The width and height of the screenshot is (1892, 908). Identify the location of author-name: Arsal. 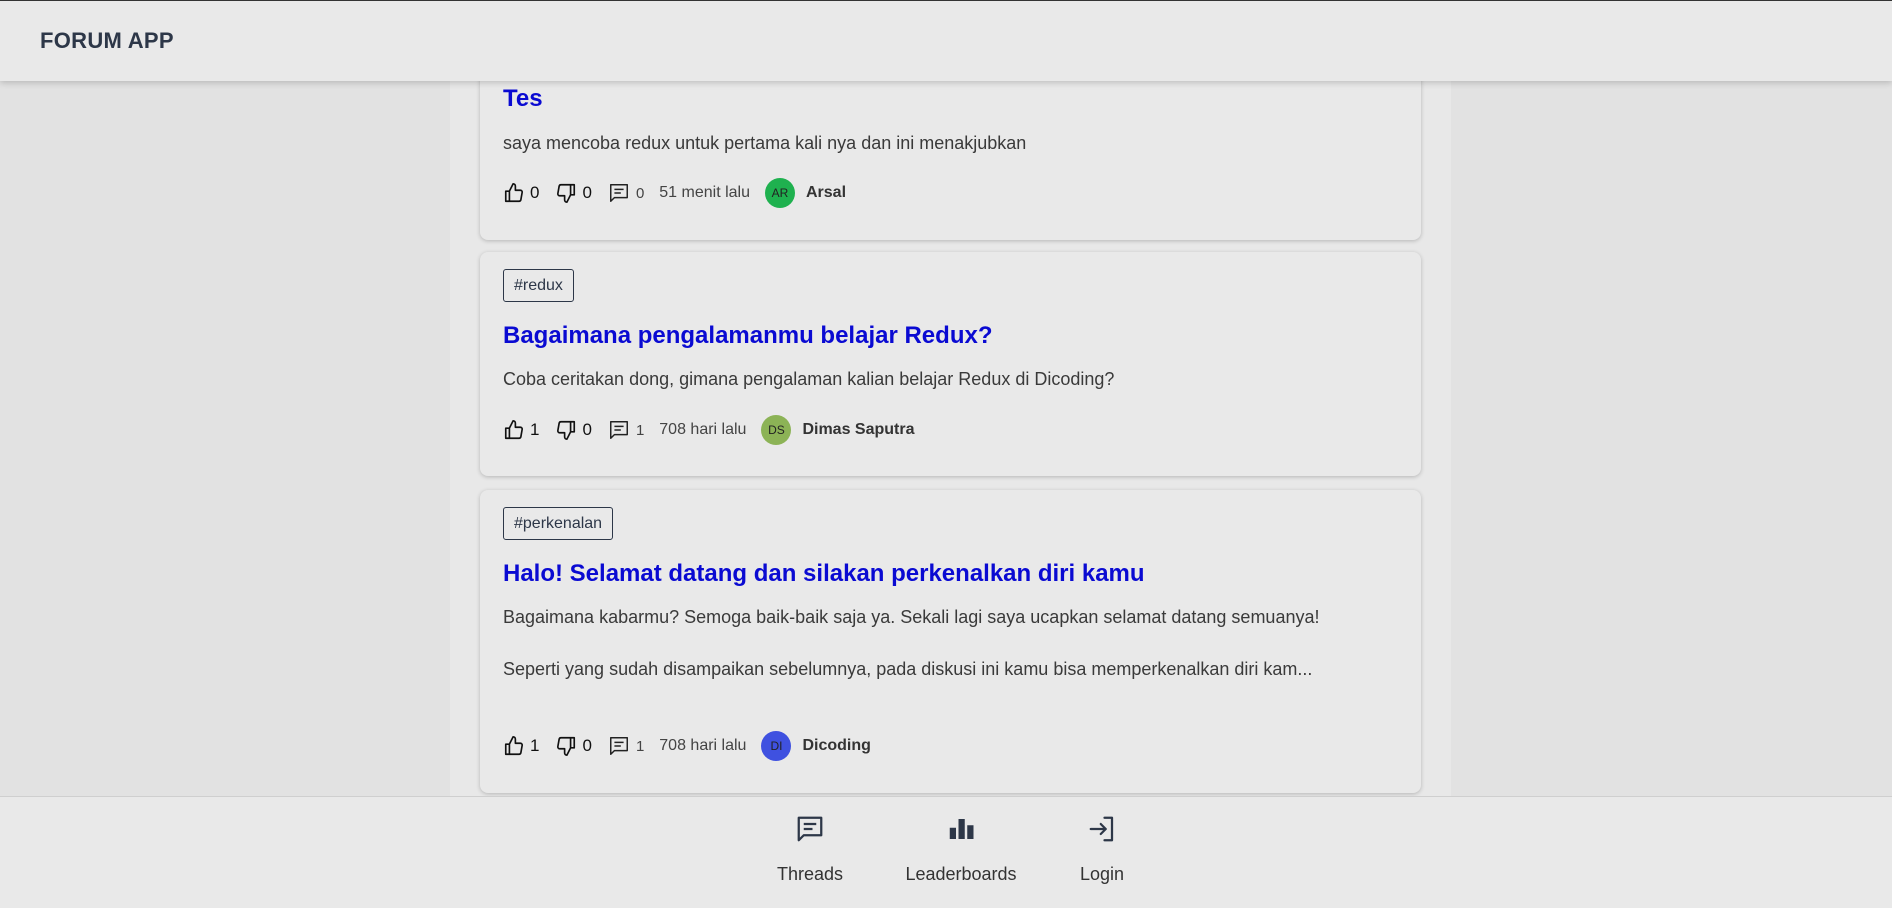
(826, 192).